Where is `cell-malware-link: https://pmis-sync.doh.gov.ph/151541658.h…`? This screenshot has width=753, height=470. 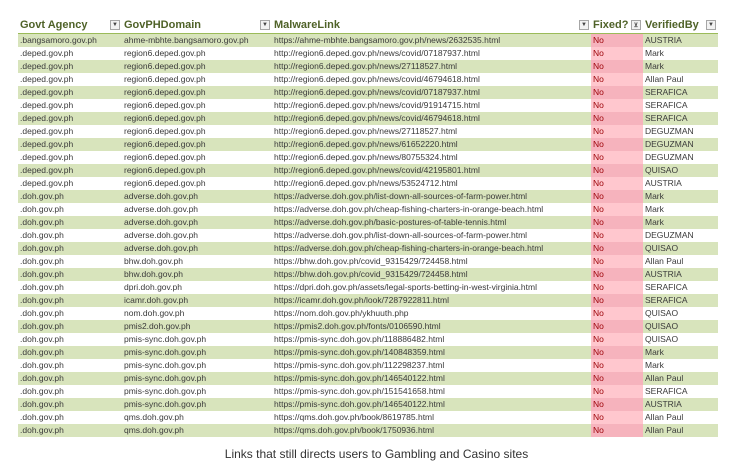
cell-malware-link: https://pmis-sync.doh.gov.ph/151541658.h… is located at coordinates (431, 391).